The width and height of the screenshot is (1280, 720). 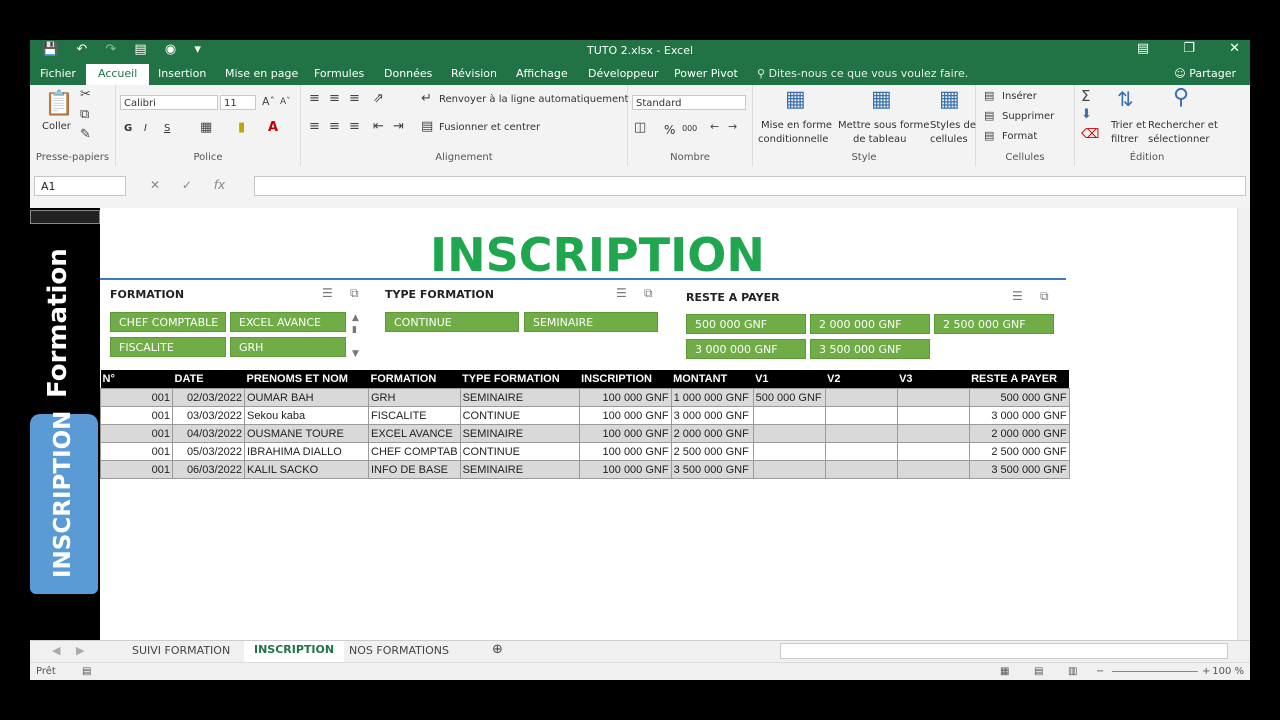 I want to click on tab-power-pivot: Power Pivot, so click(x=706, y=73).